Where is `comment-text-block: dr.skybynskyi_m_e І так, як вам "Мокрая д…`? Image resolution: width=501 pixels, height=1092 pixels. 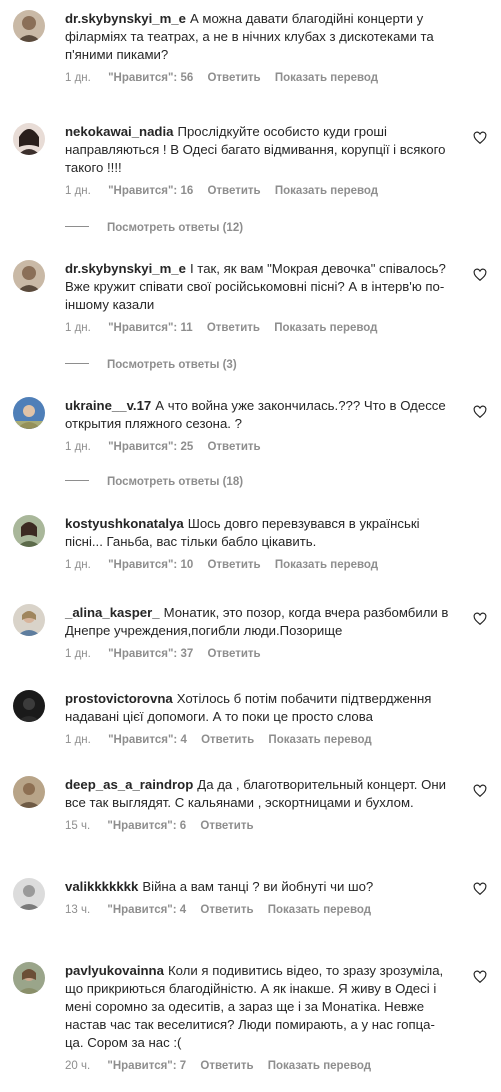
comment-text-block: dr.skybynskyi_m_e І так, як вам "Мокрая д… is located at coordinates (261, 287).